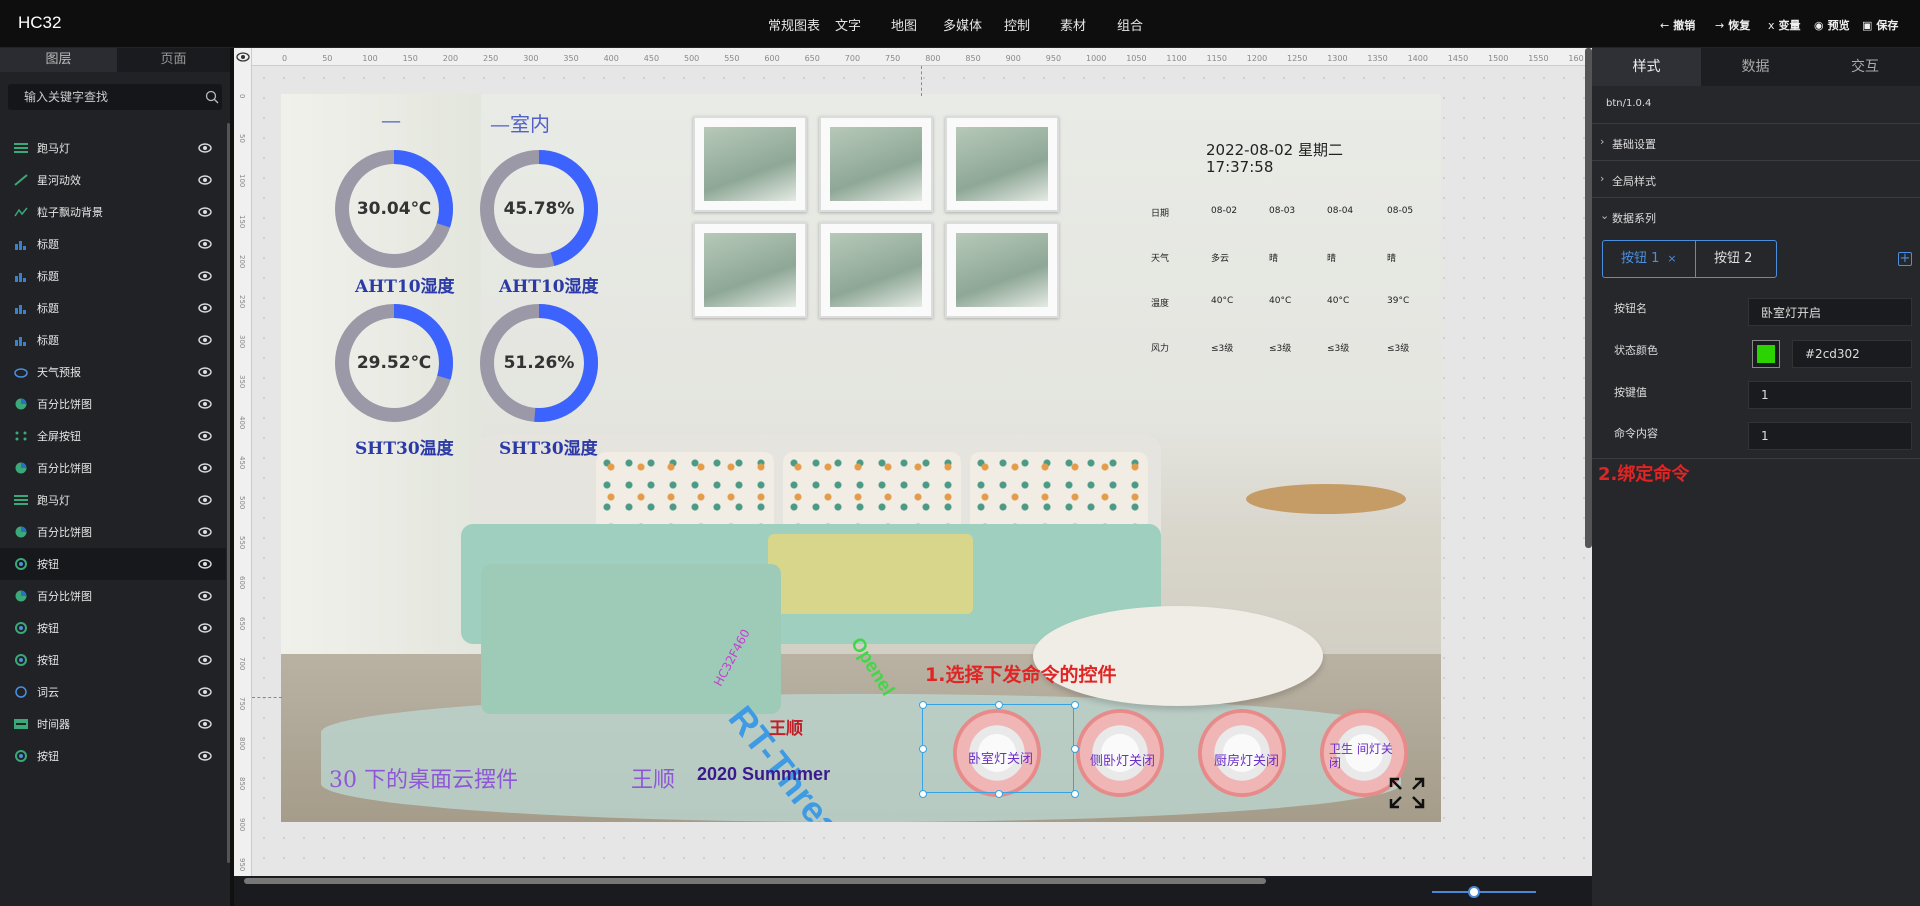 Image resolution: width=1920 pixels, height=906 pixels. I want to click on section-global: › 全局样式, so click(1756, 178).